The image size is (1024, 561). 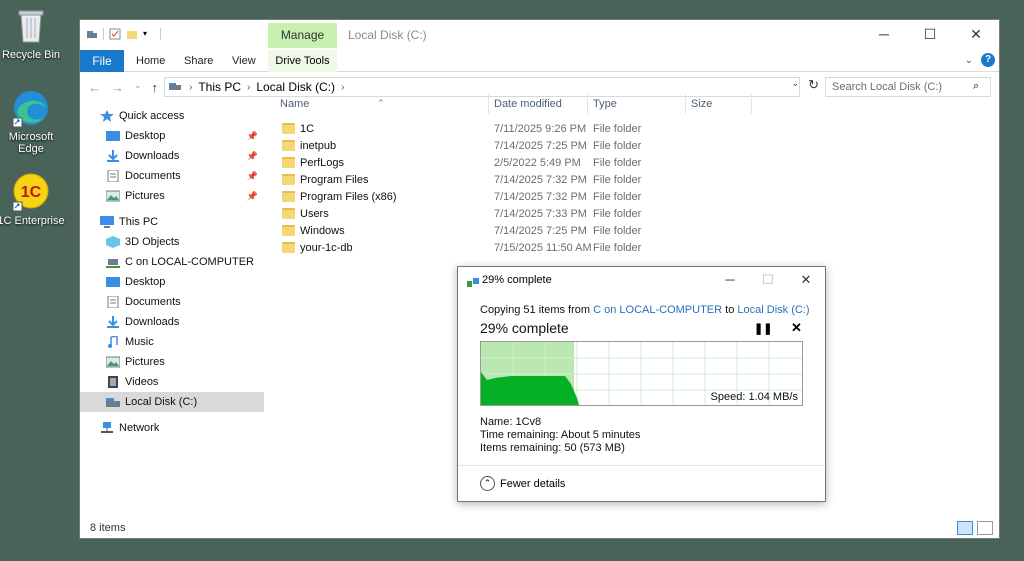 I want to click on nav-quick-access: Quick access, so click(x=172, y=116).